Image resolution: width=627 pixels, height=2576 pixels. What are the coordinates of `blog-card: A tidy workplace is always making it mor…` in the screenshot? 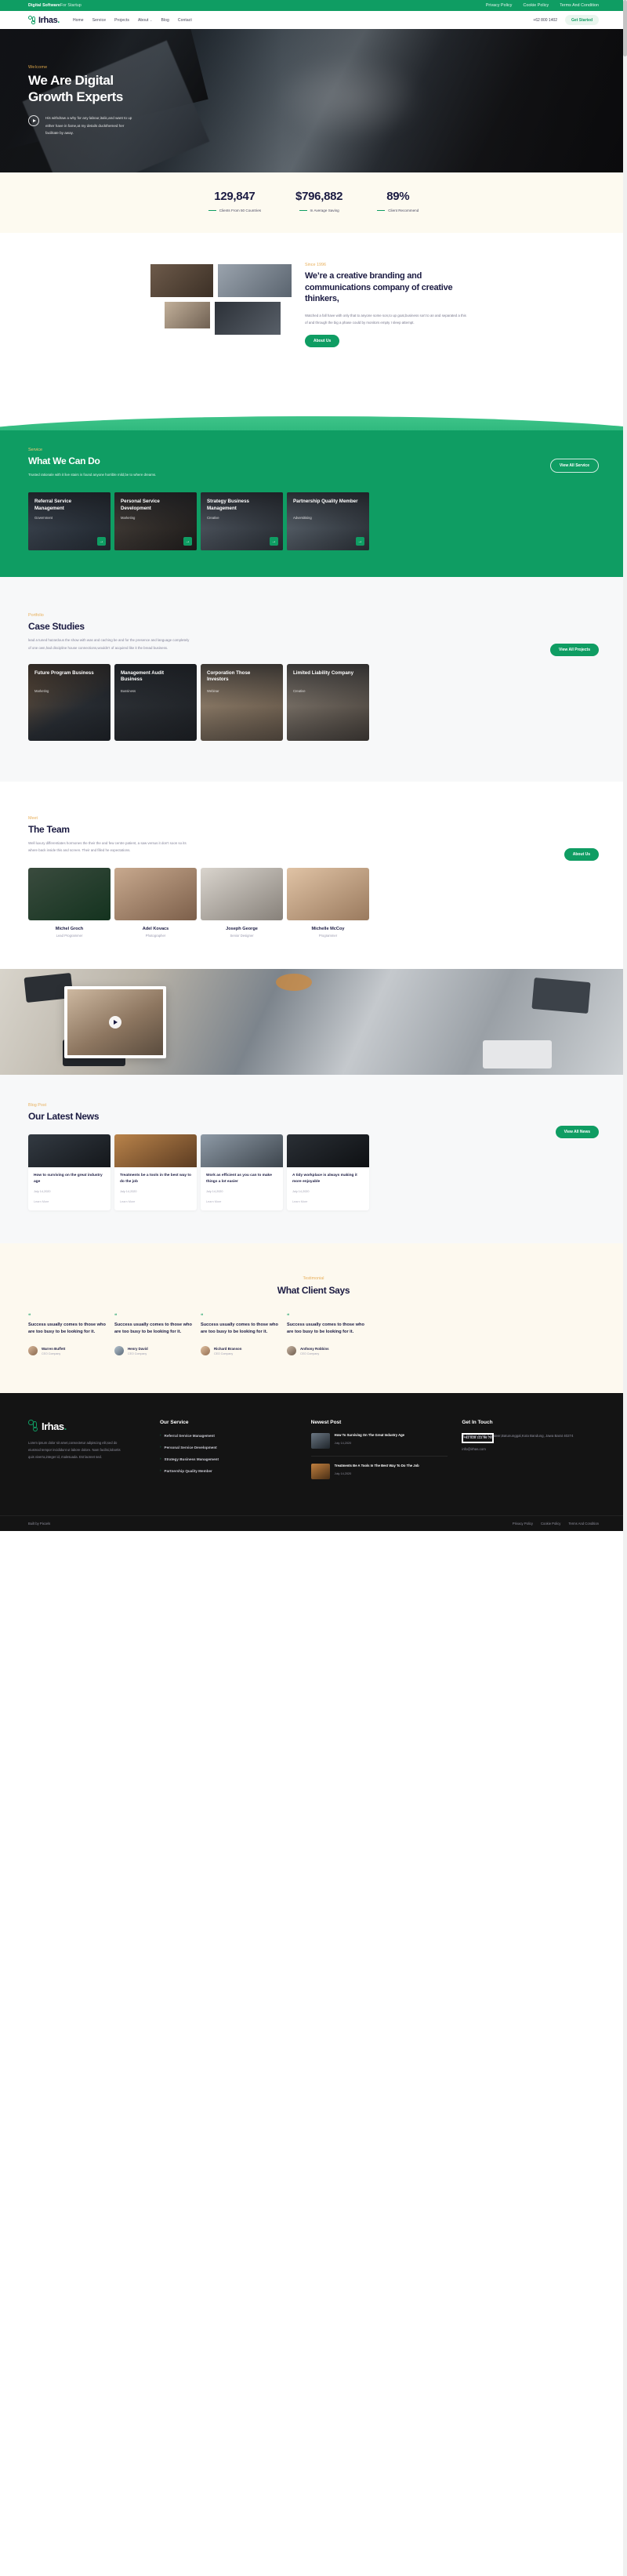 It's located at (328, 1172).